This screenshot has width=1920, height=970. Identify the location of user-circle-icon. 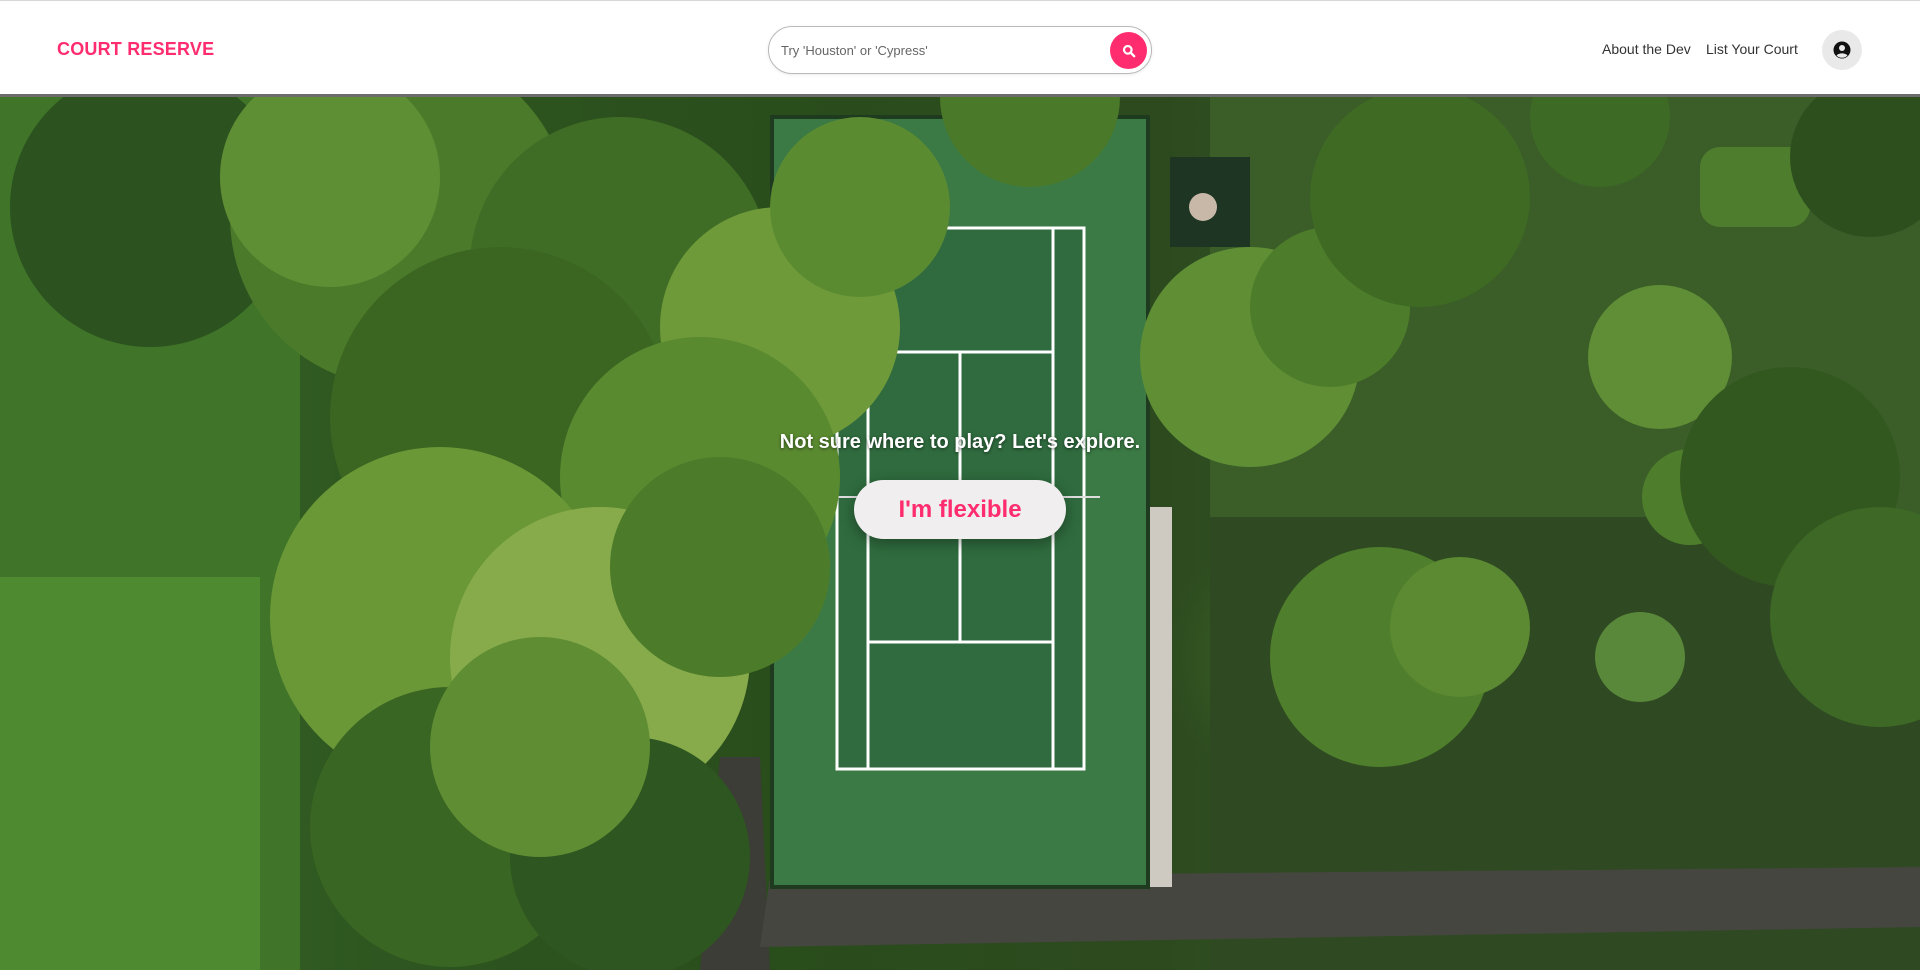
(1842, 50).